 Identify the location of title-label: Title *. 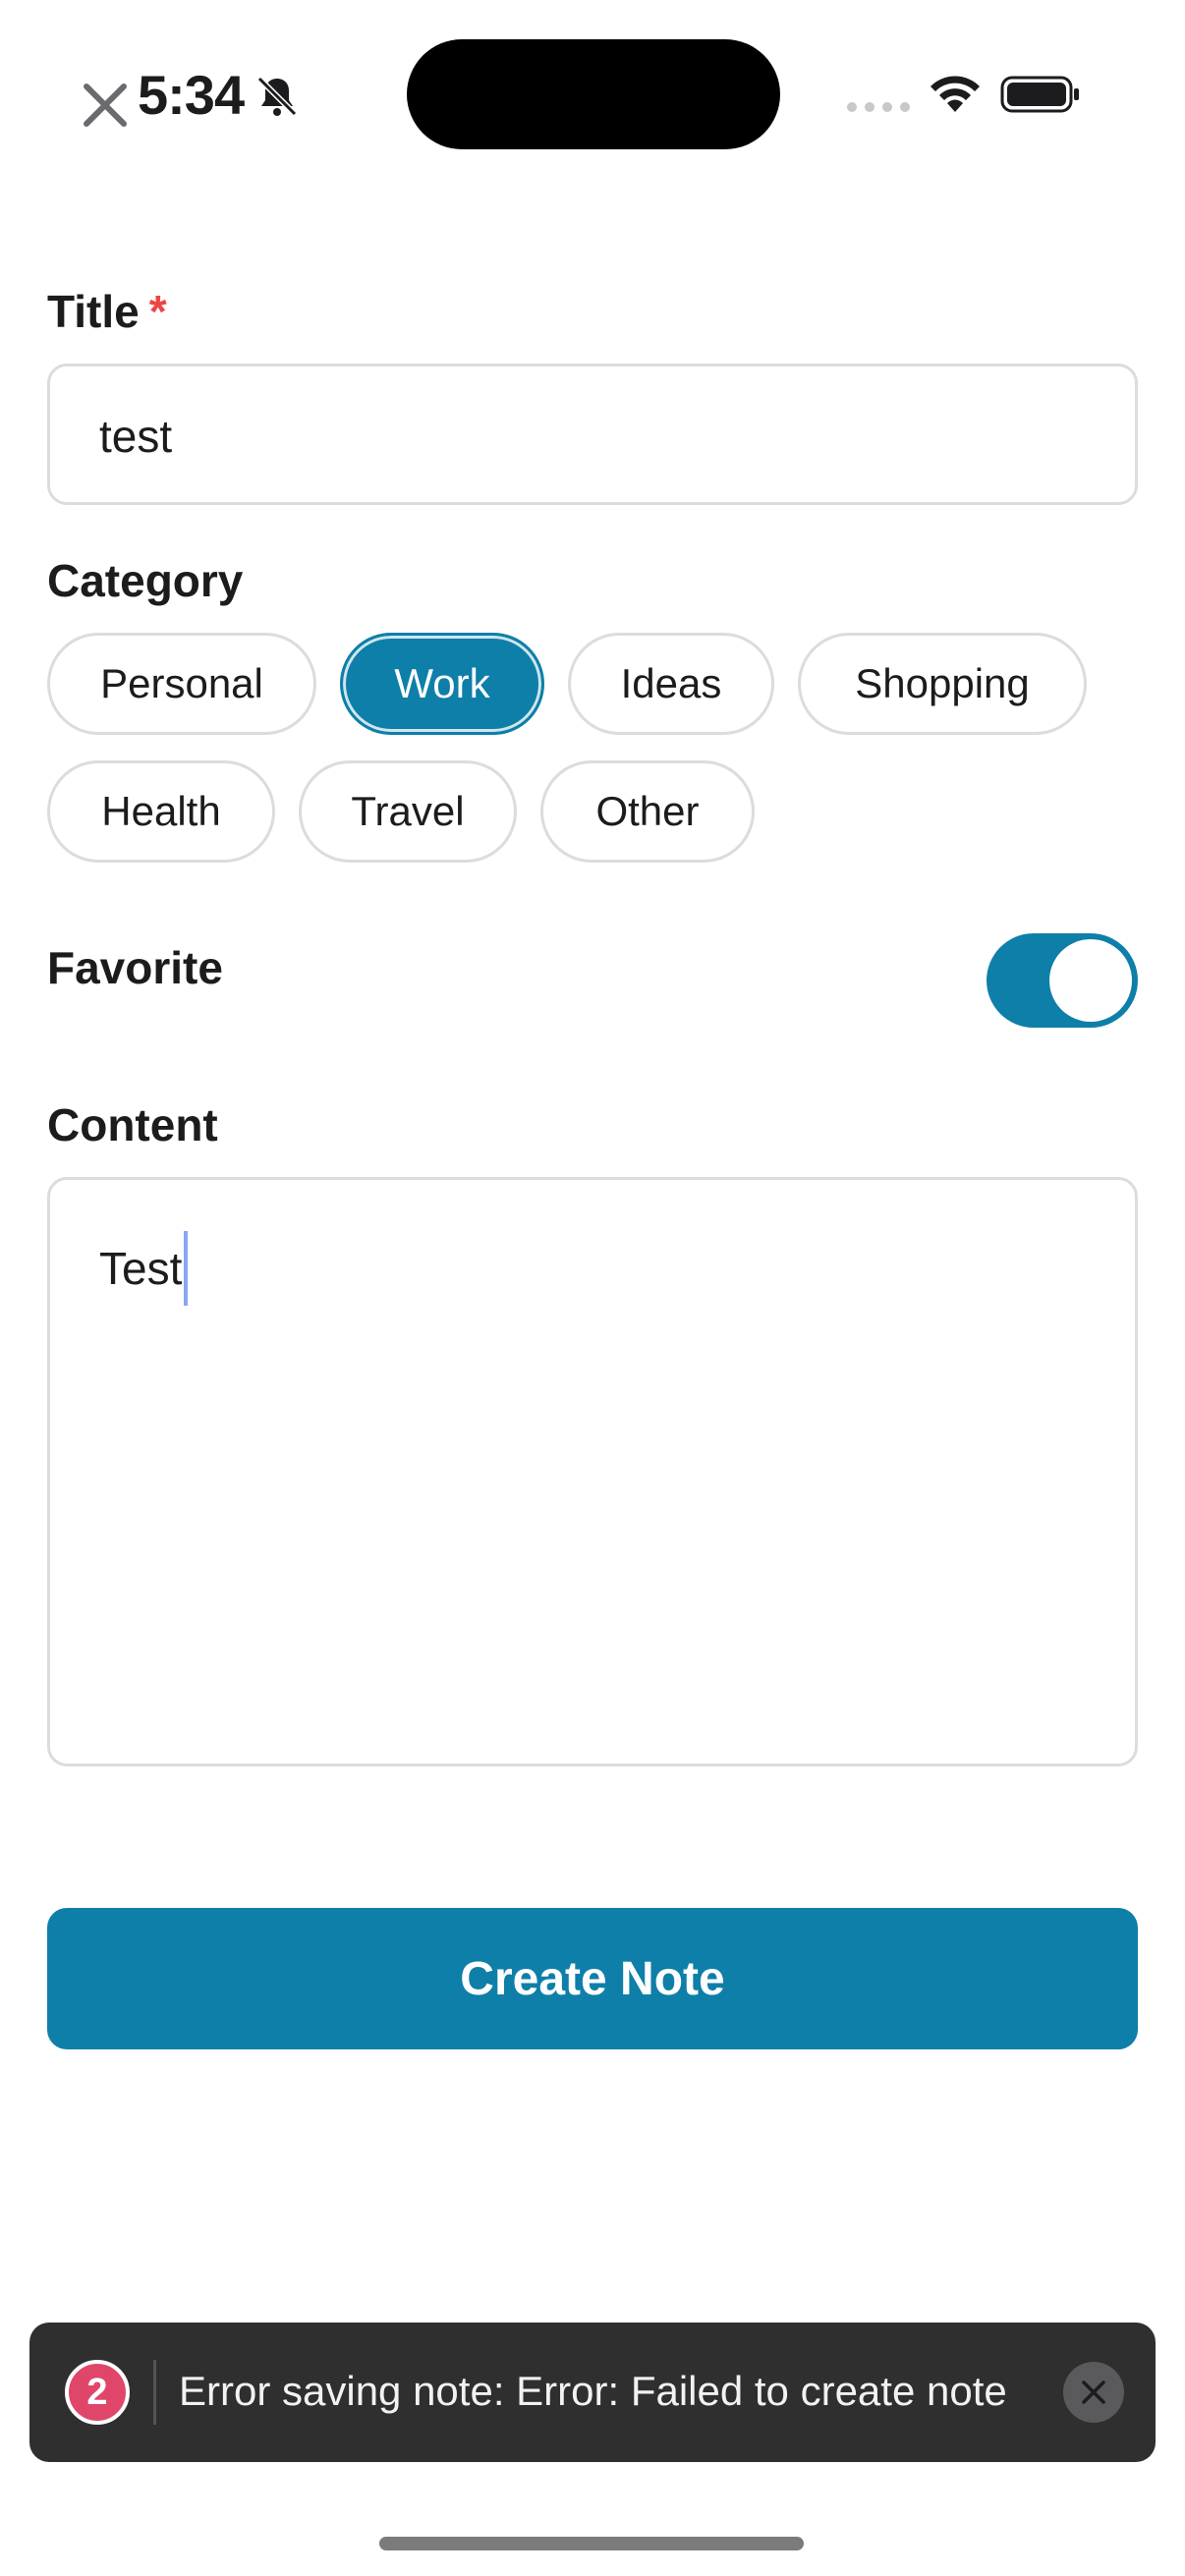
(107, 311).